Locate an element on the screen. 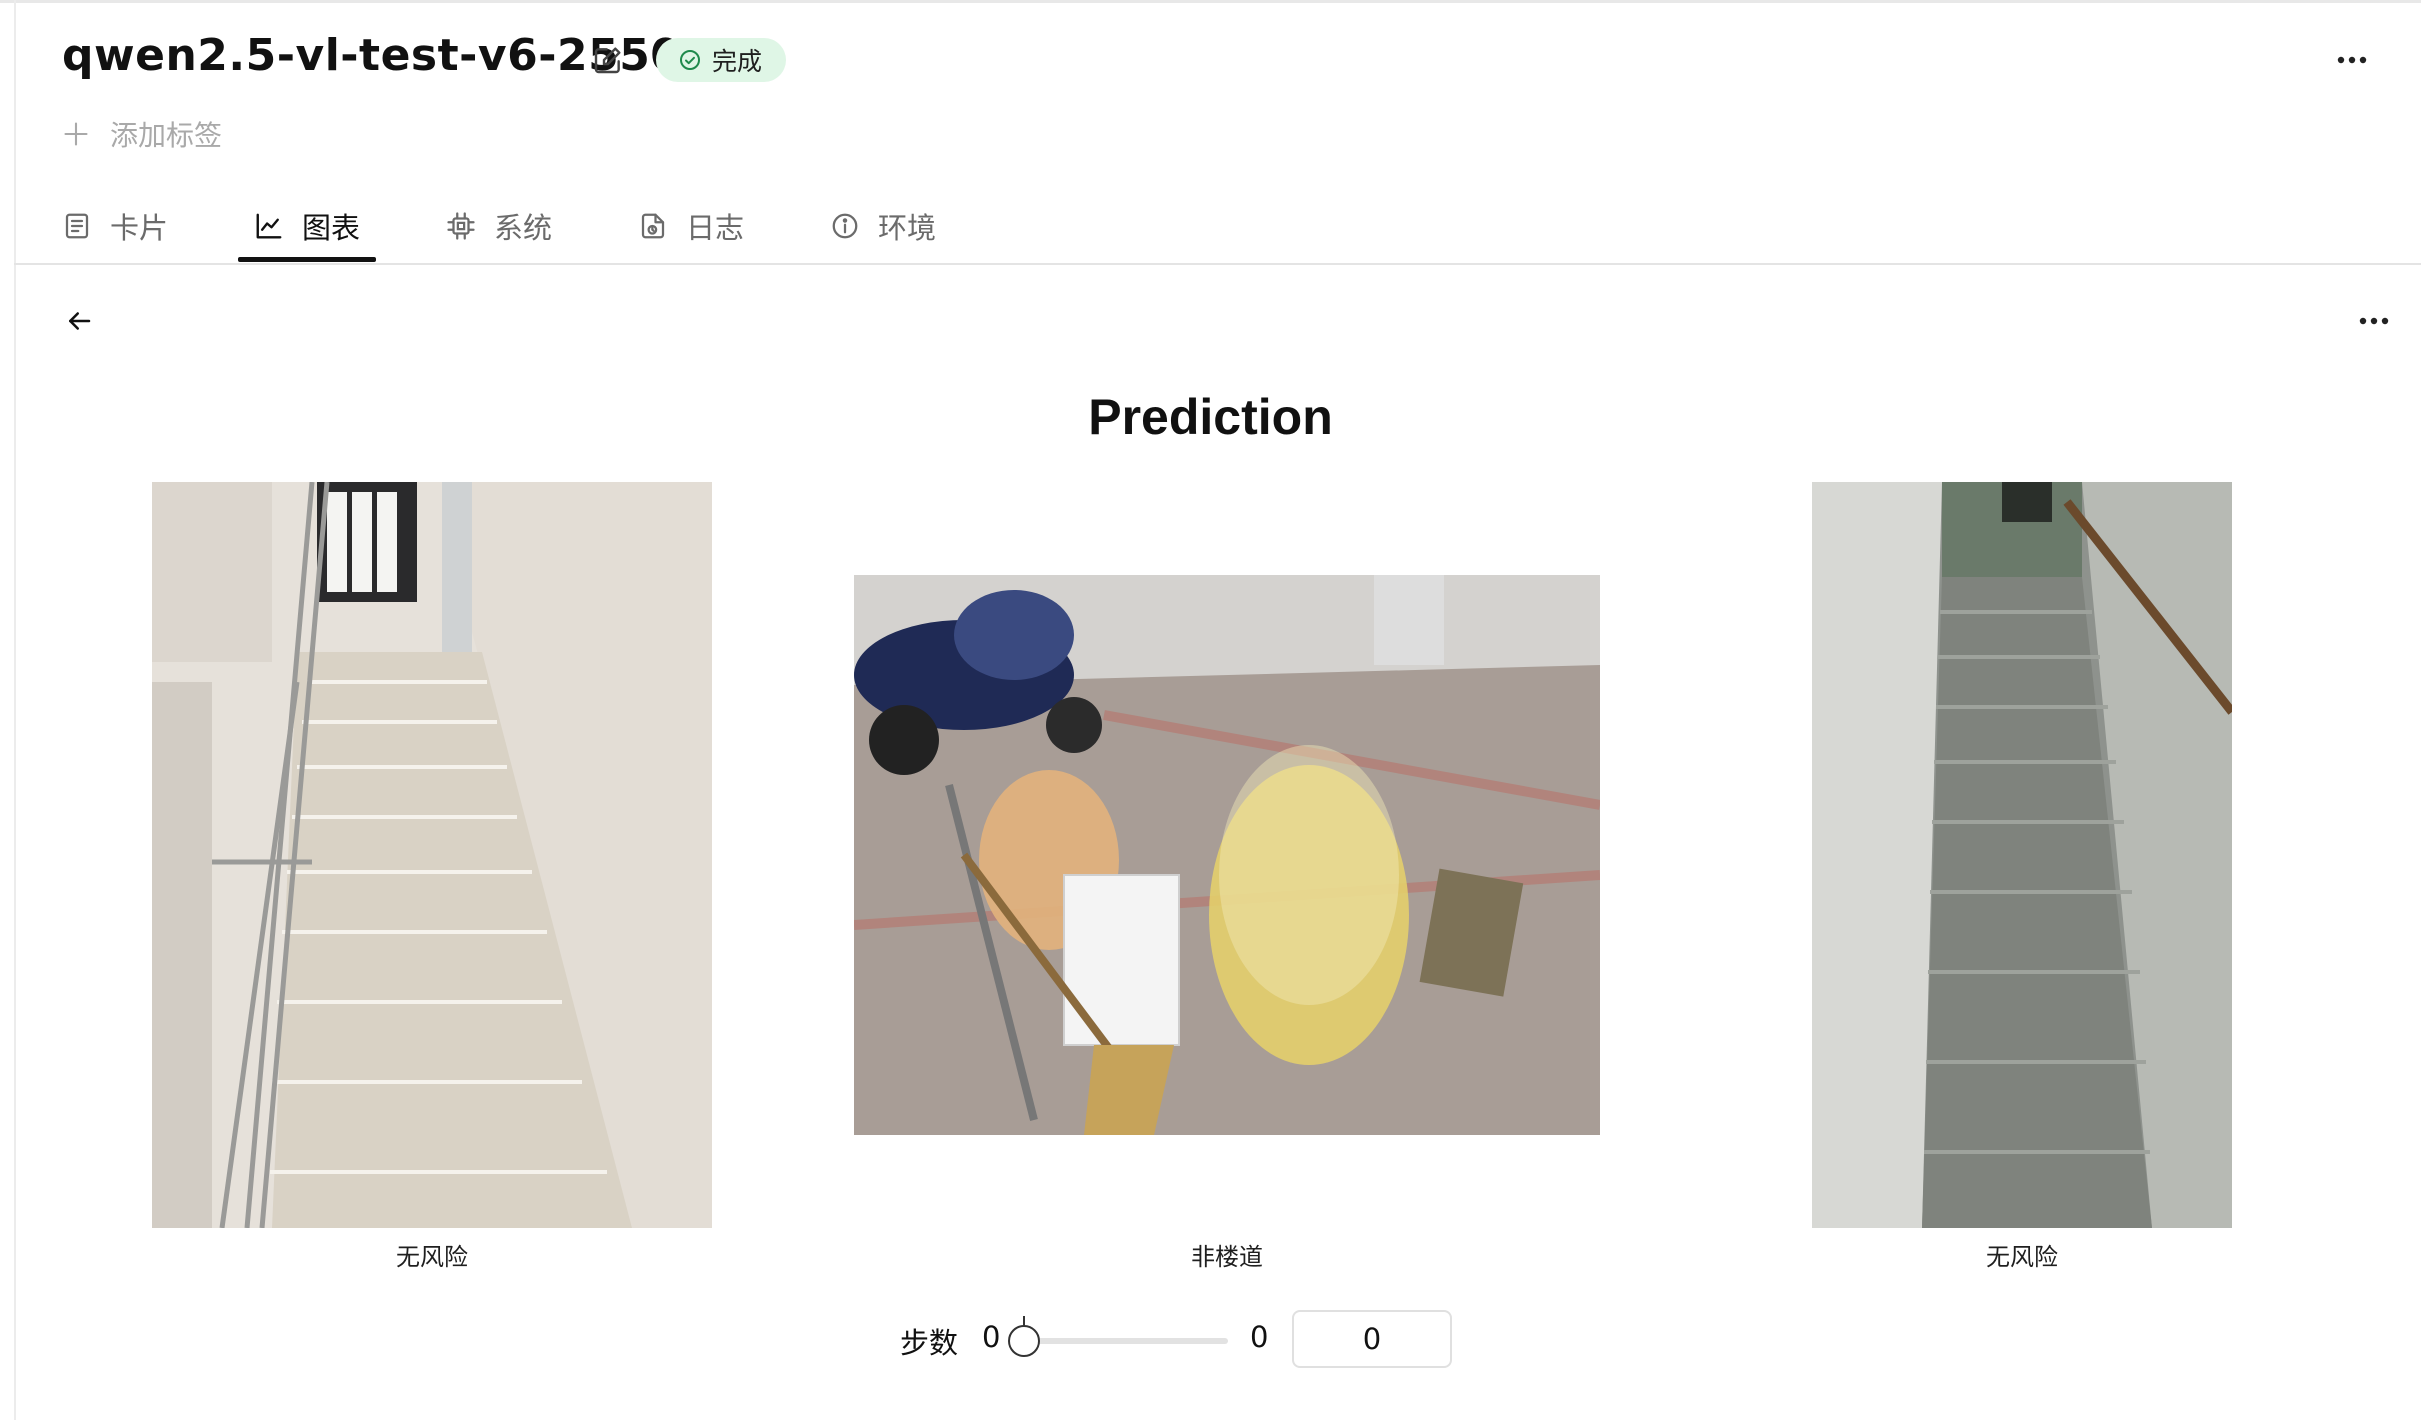 This screenshot has width=2421, height=1420. step-max: 0 is located at coordinates (1259, 1337).